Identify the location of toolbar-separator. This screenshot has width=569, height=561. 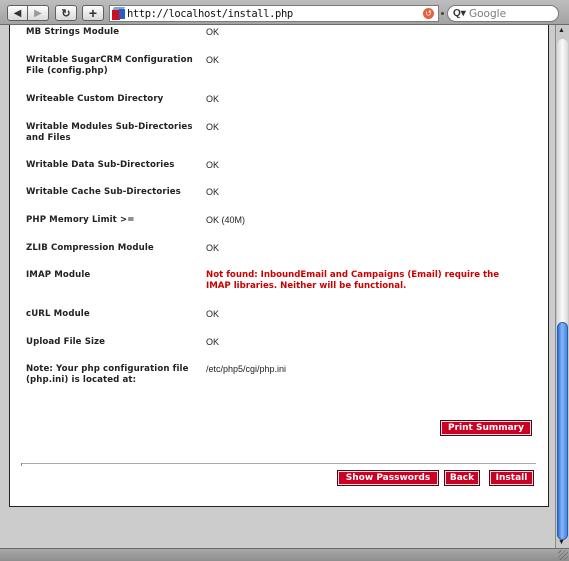
(442, 13).